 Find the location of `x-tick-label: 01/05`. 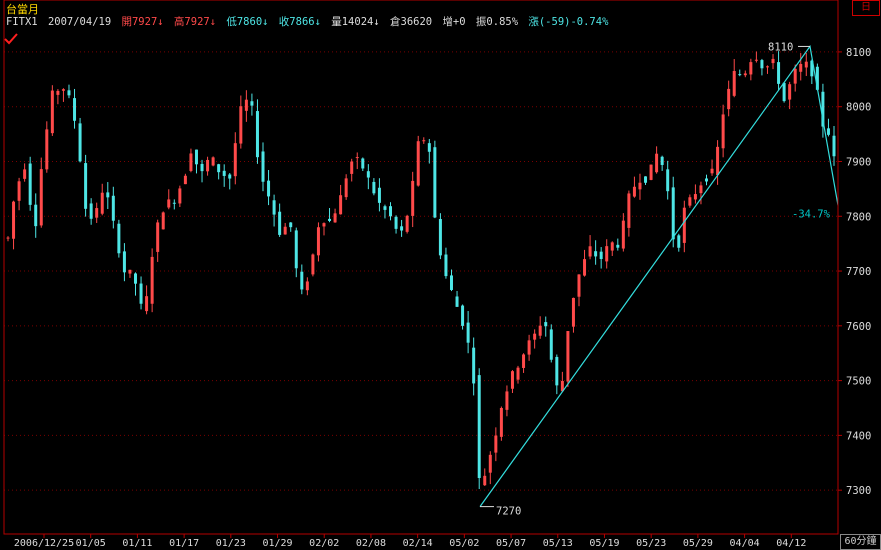

x-tick-label: 01/05 is located at coordinates (91, 543).